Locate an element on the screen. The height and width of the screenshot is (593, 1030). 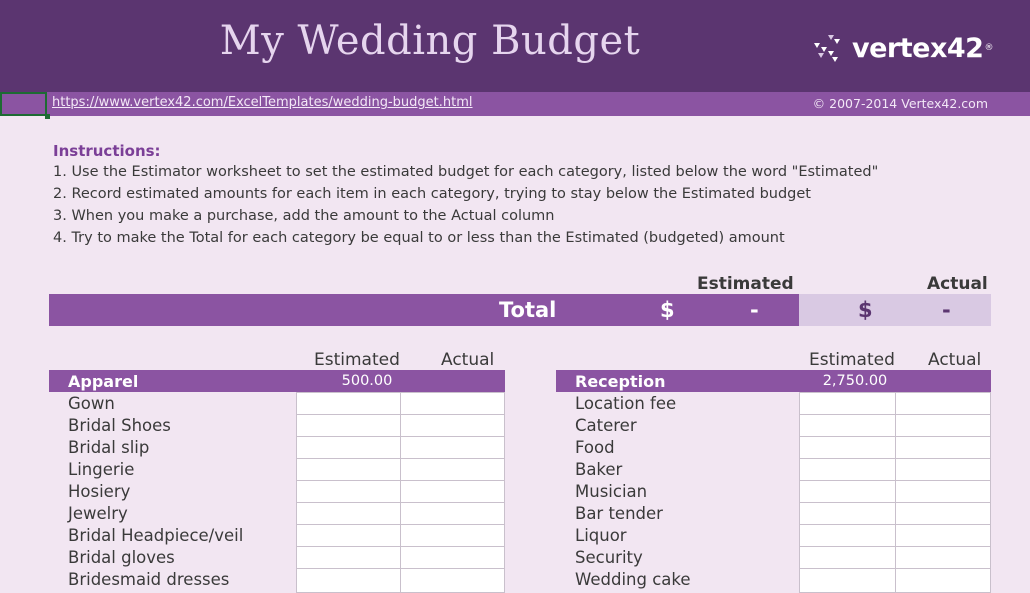
total-actual-currency: $ is located at coordinates (865, 310).